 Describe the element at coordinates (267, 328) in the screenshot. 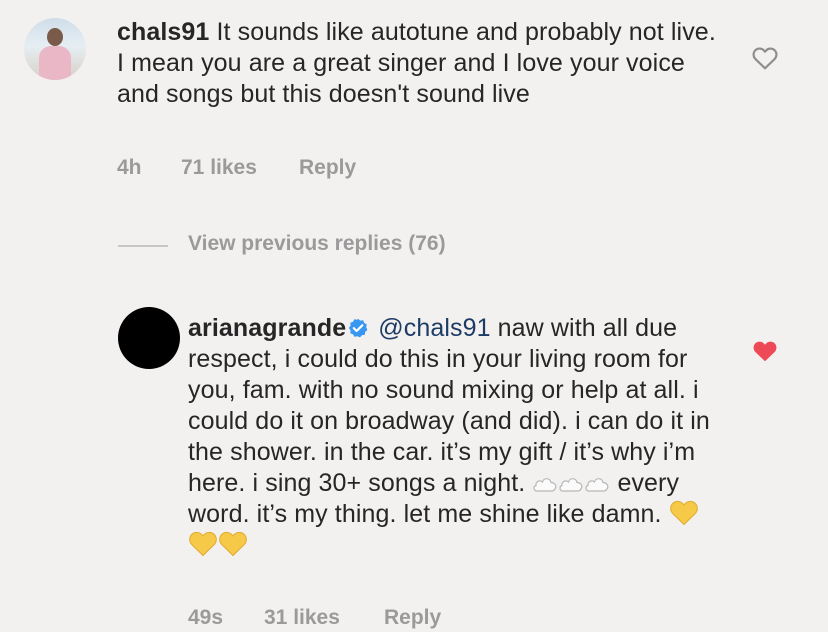

I see `comment-username: arianagrande` at that location.